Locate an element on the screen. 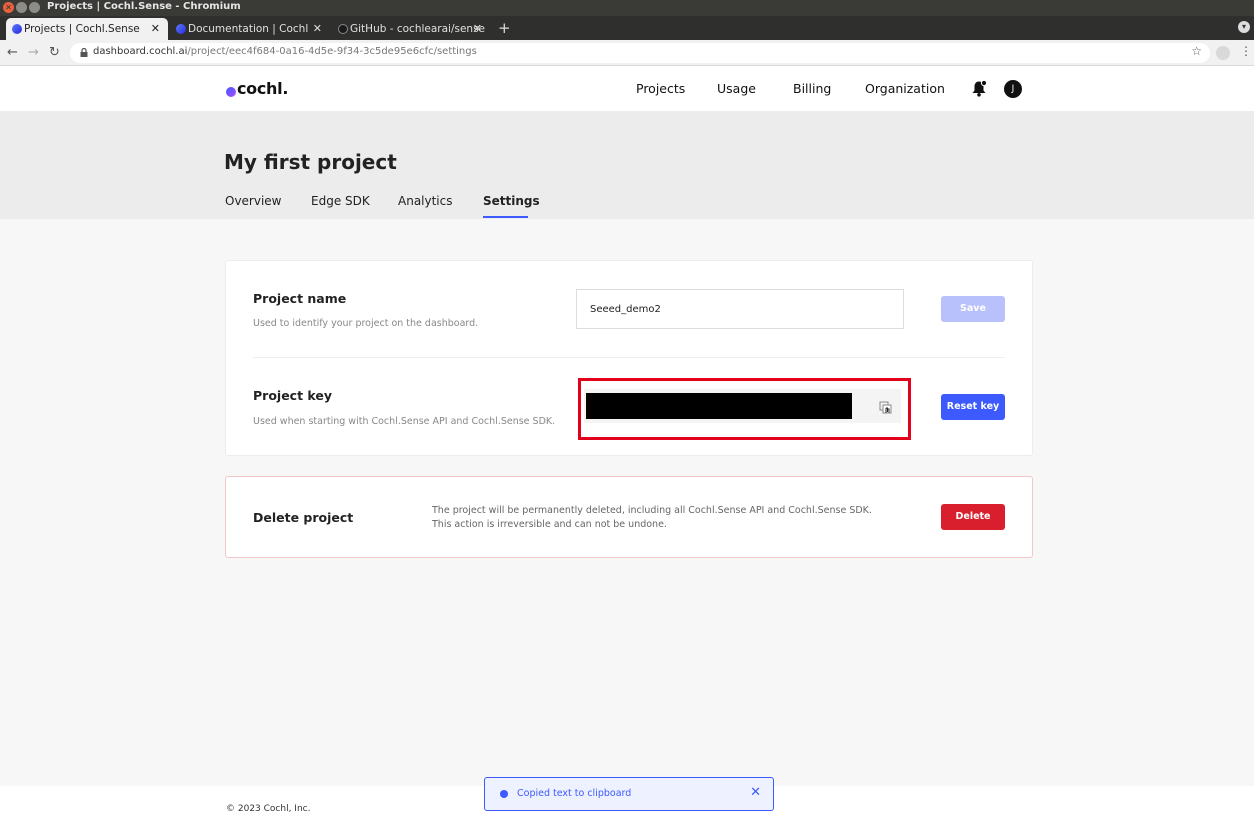 The image size is (1254, 824). window-minimize-icon is located at coordinates (21, 7).